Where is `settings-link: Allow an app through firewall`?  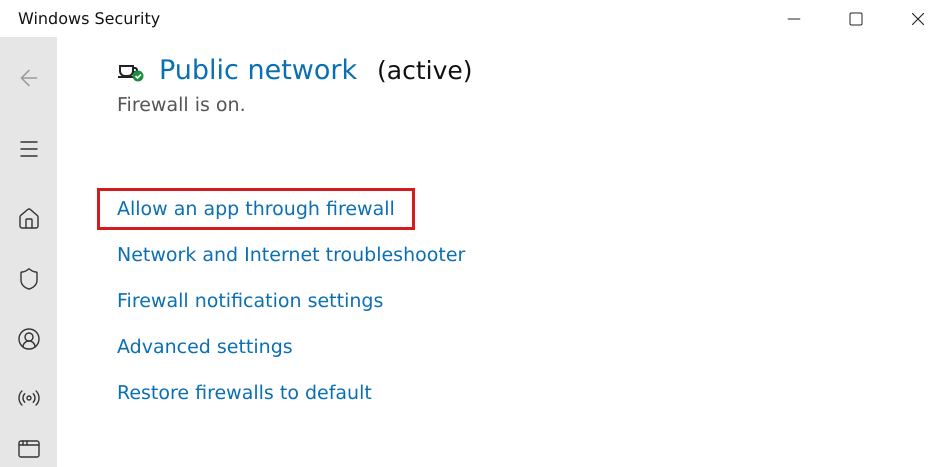
settings-link: Allow an app through firewall is located at coordinates (256, 209).